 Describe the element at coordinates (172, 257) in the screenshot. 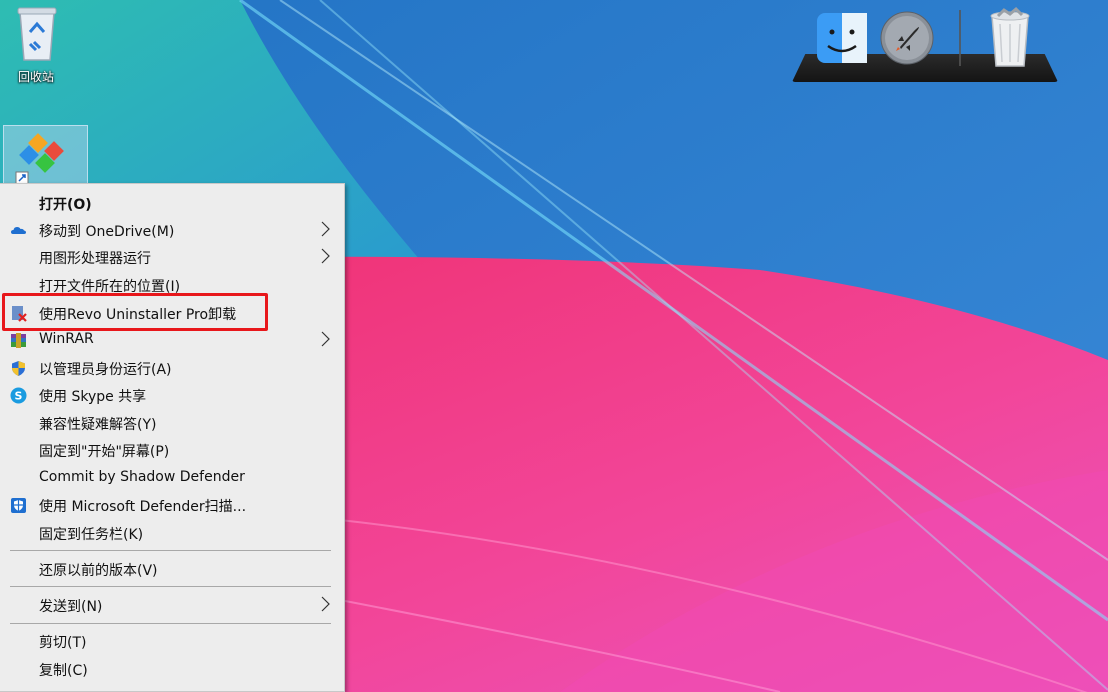

I see `menu-item-run-with-gpu: 用图形处理器运行` at that location.